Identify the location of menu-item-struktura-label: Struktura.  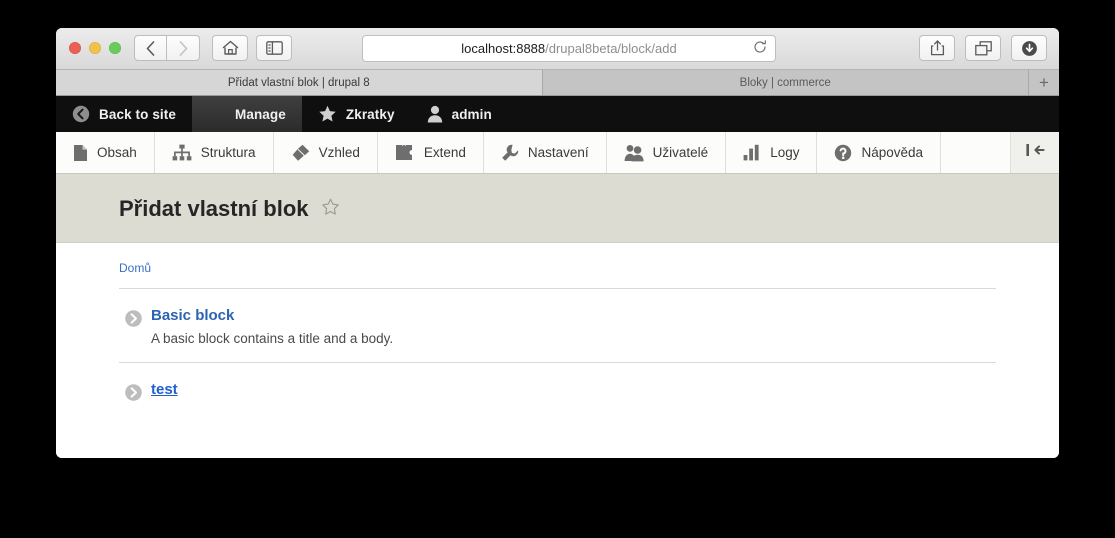
(228, 152).